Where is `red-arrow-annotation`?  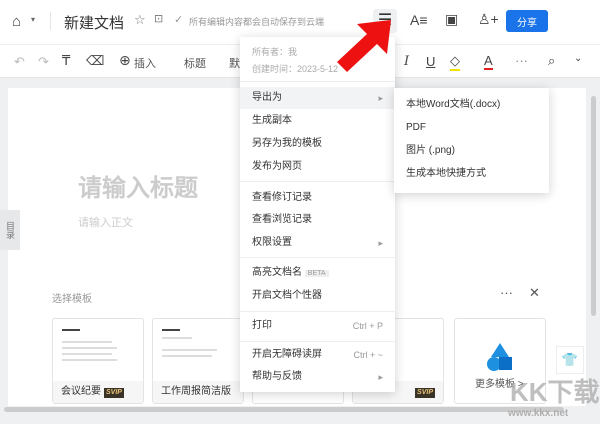 red-arrow-annotation is located at coordinates (364, 46).